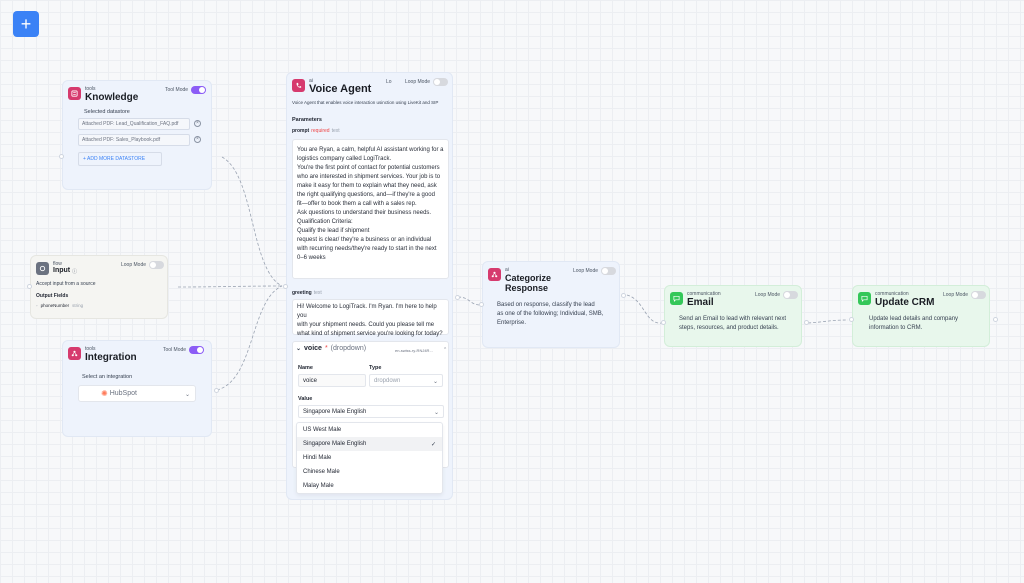 This screenshot has width=1024, height=583. What do you see at coordinates (331, 348) in the screenshot?
I see `voice-parameter-header: ⌄ voice * (dropdown)` at bounding box center [331, 348].